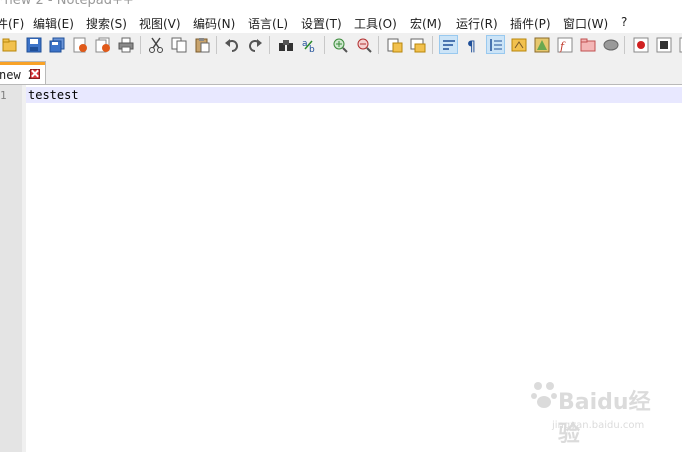 The width and height of the screenshot is (682, 452). Describe the element at coordinates (354, 95) in the screenshot. I see `current-line-highlight` at that location.